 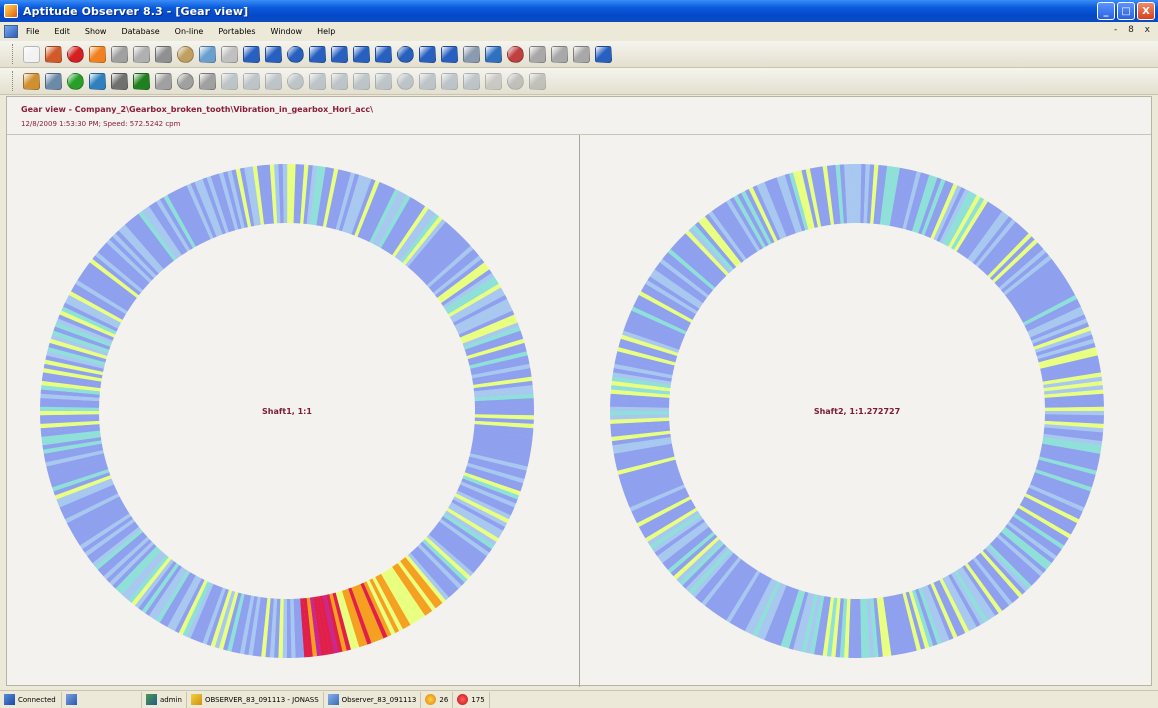 What do you see at coordinates (136, 11) in the screenshot?
I see `window-title: Aptitude Observer 8.3 - [Gear view]` at bounding box center [136, 11].